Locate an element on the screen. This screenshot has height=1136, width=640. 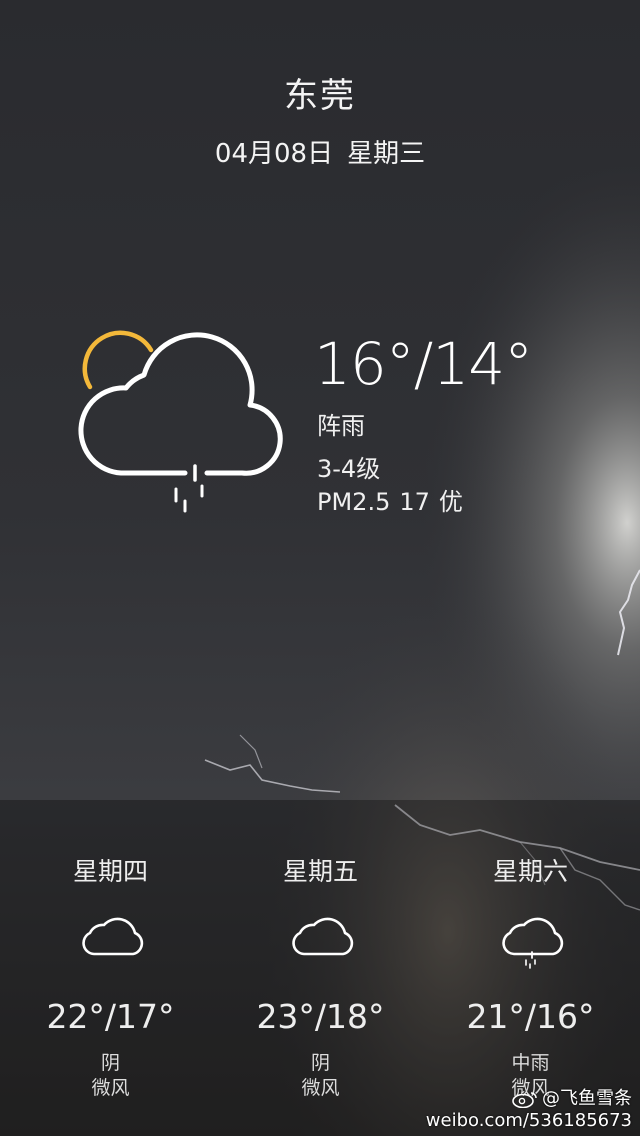
forecast-day-name: 星期五 is located at coordinates (320, 871).